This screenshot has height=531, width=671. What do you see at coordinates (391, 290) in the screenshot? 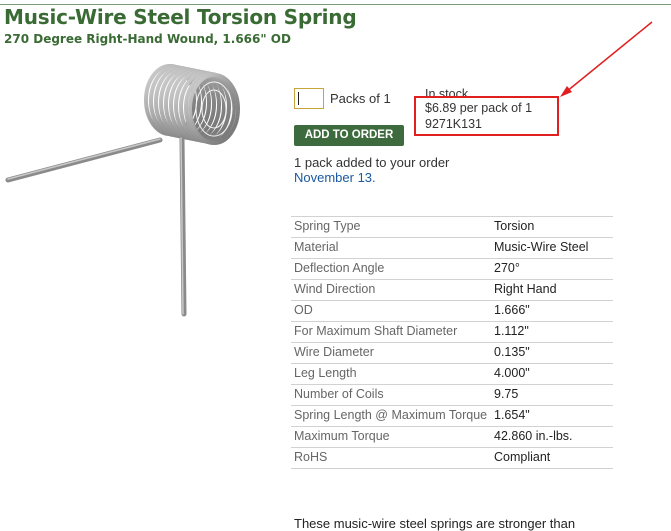
I see `spec-label: Wind Direction` at bounding box center [391, 290].